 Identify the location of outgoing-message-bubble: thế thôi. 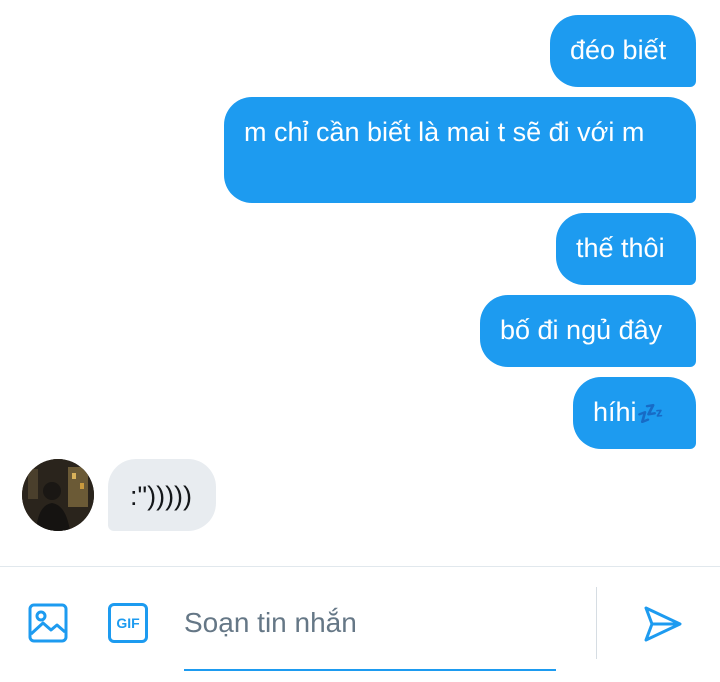
(626, 249).